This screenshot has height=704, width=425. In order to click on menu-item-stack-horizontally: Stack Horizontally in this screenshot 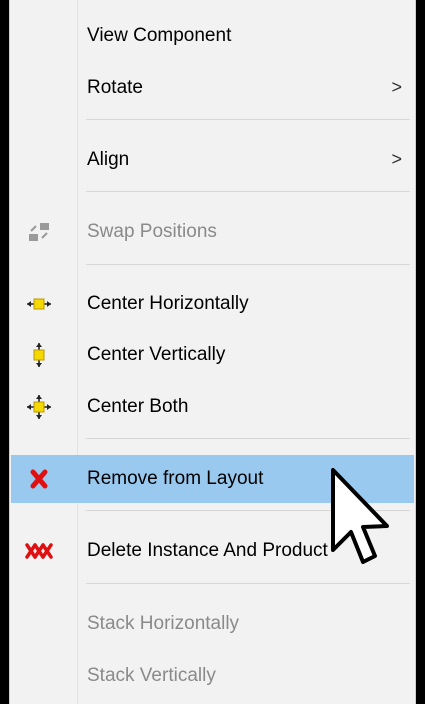, I will do `click(212, 624)`.